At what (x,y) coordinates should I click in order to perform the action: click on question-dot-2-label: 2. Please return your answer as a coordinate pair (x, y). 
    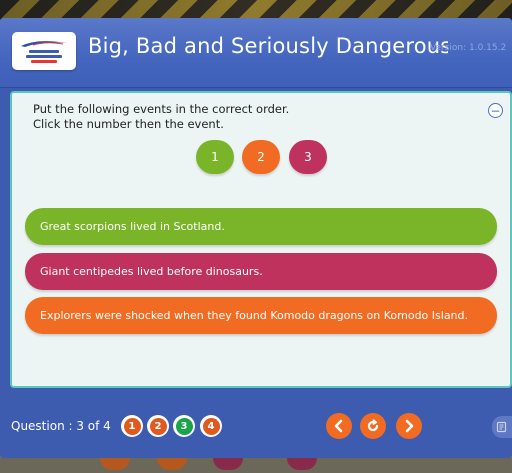
    Looking at the image, I should click on (158, 426).